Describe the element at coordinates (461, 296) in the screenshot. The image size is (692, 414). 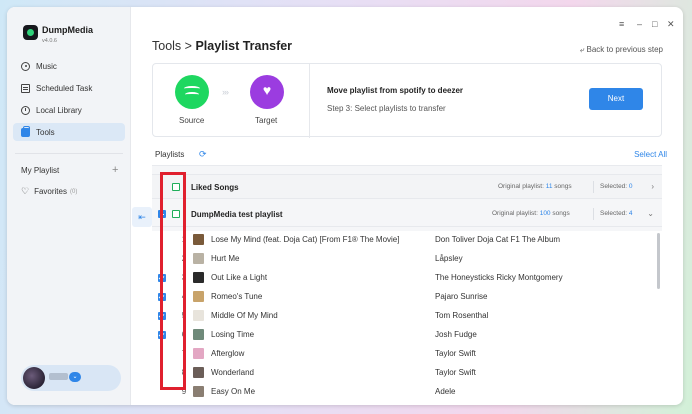
I see `song-artist: Pajaro Sunrise` at that location.